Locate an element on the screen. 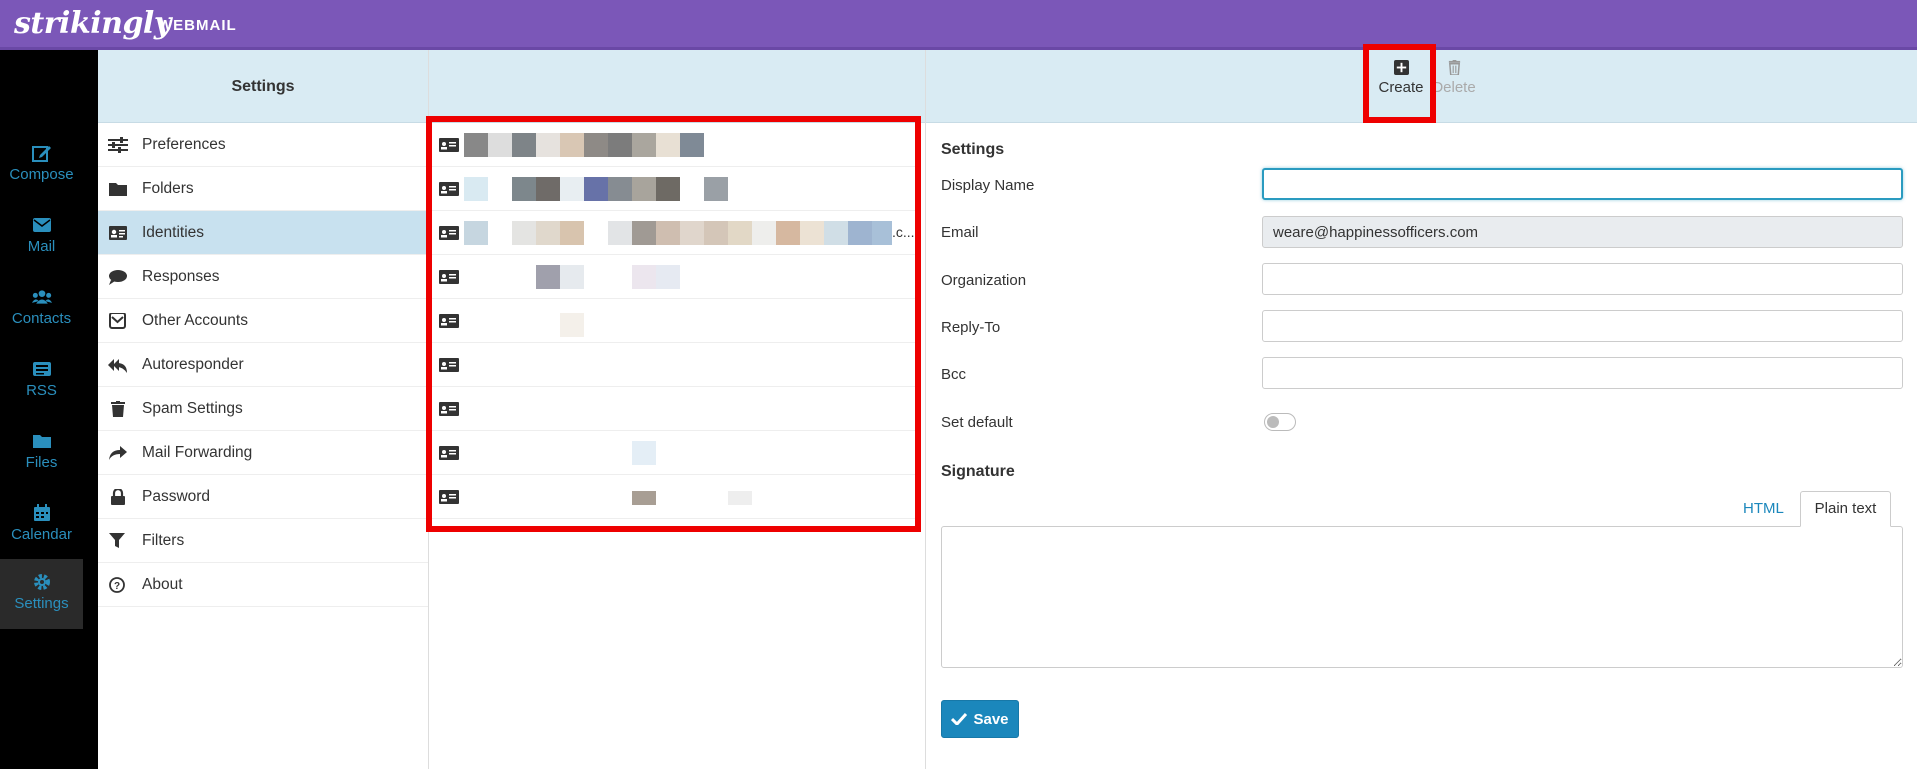 Image resolution: width=1917 pixels, height=769 pixels. filter-icon is located at coordinates (117, 540).